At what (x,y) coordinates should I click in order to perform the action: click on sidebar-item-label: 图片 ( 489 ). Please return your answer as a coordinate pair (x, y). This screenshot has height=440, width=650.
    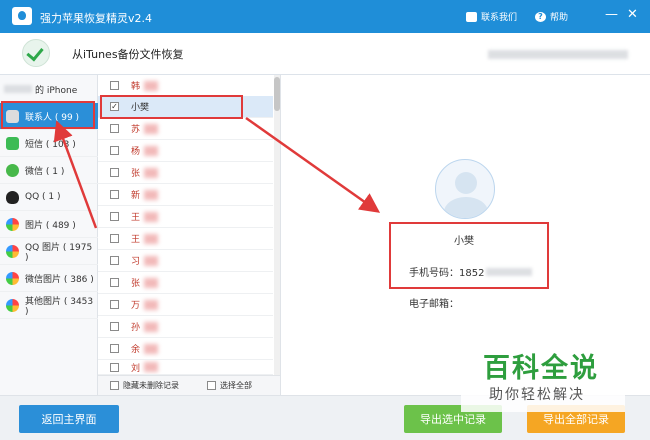
    Looking at the image, I should click on (50, 225).